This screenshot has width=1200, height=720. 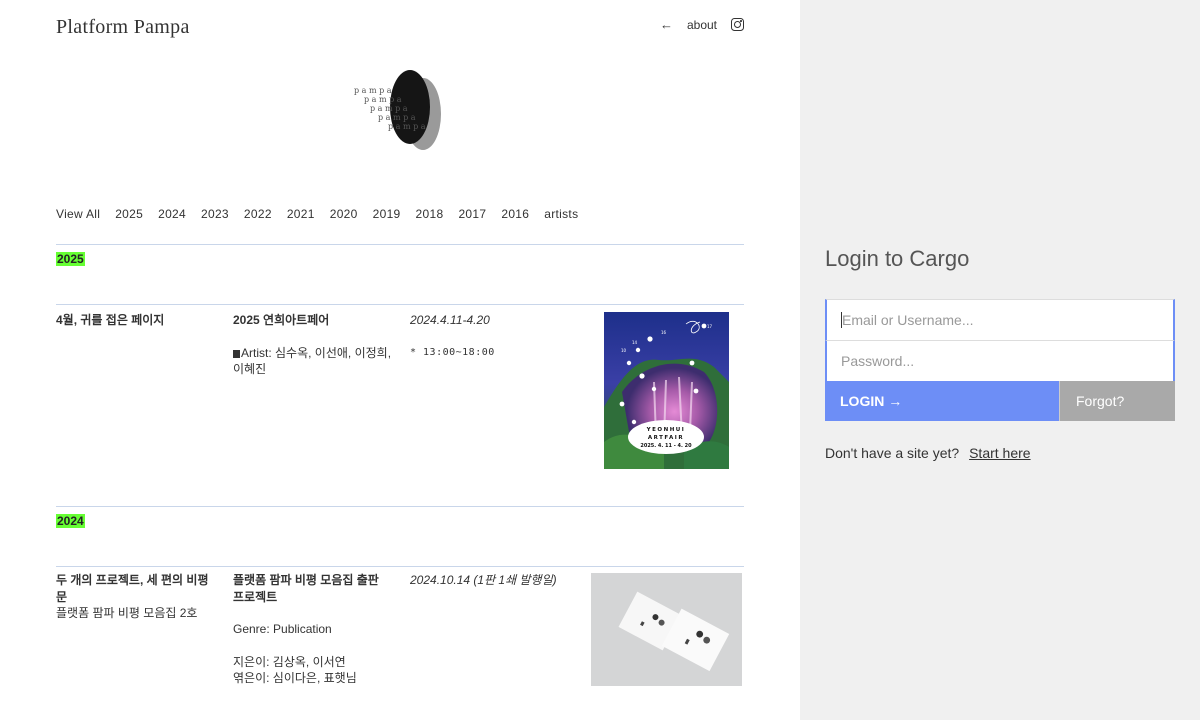 I want to click on entry-title: 두 개의 프로젝트, 세 편의 비평문, so click(x=132, y=588).